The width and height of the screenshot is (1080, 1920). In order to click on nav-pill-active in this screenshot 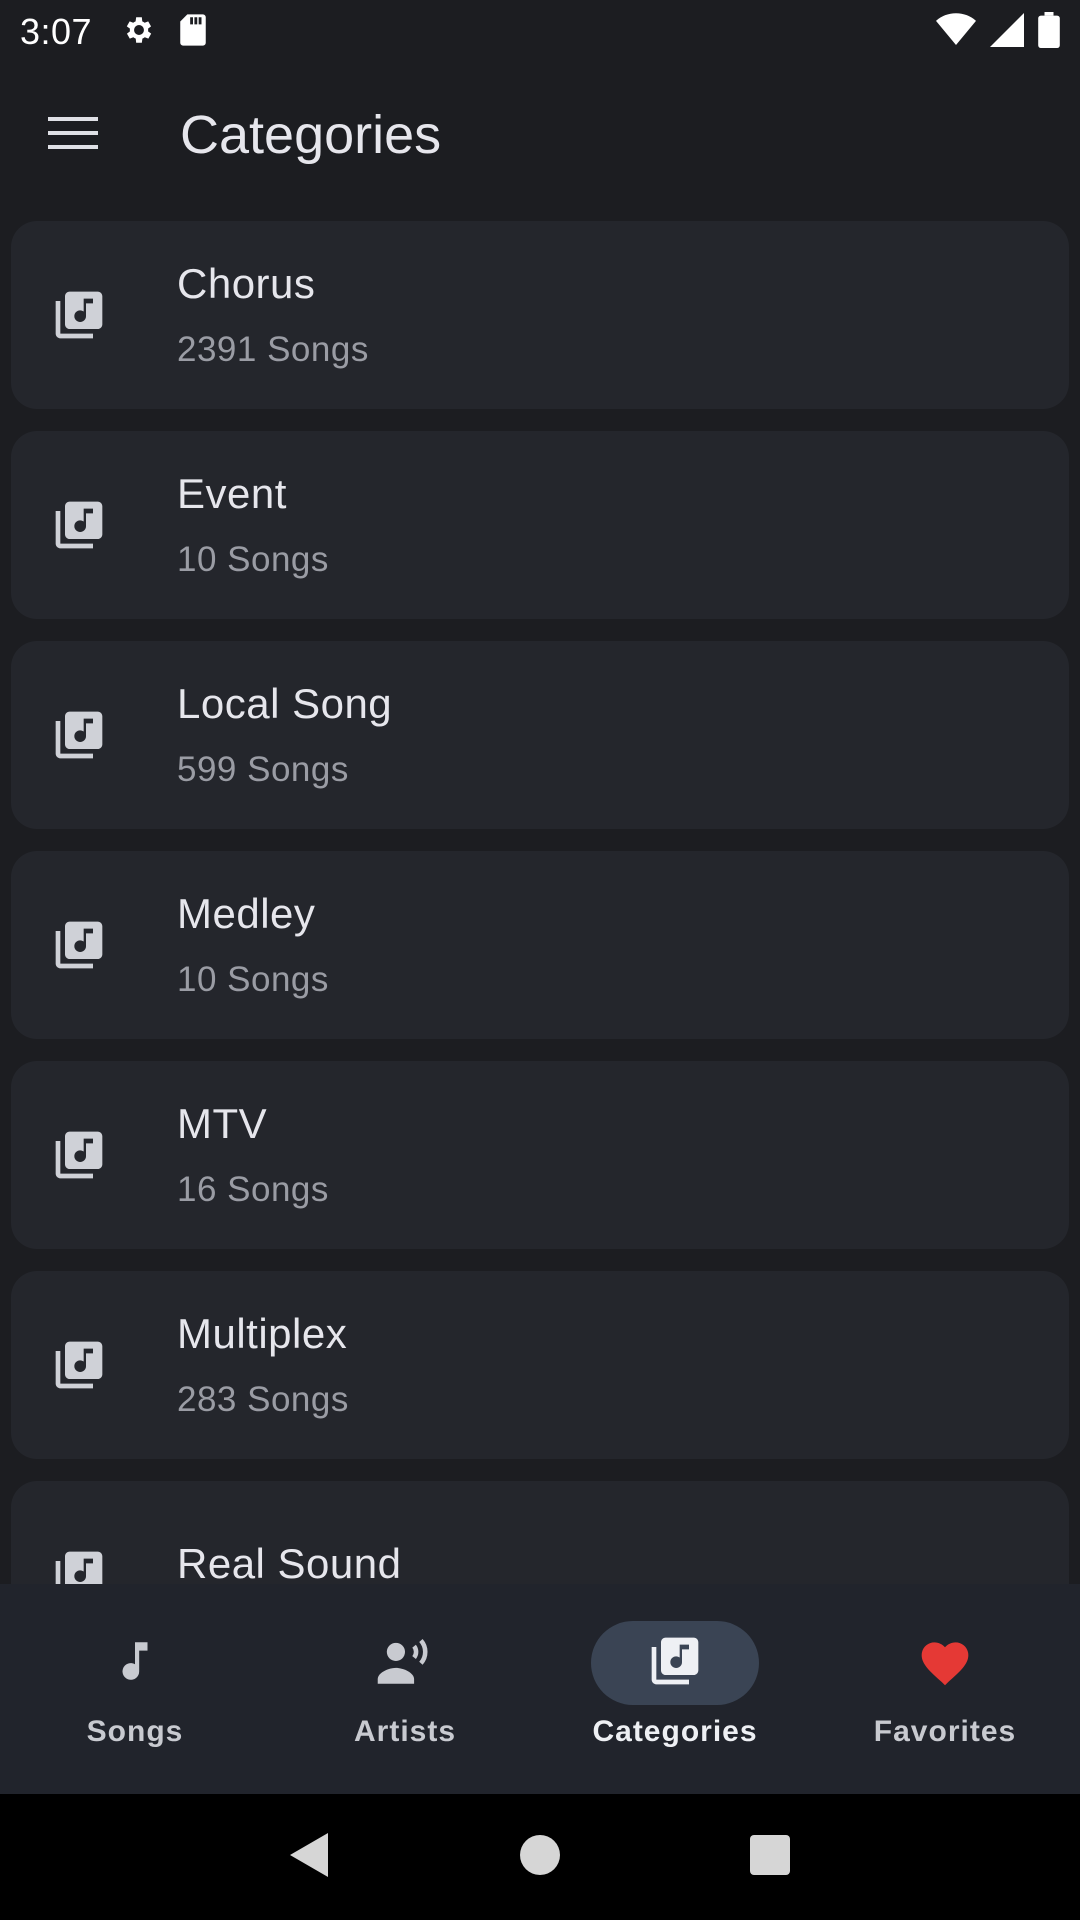, I will do `click(675, 1663)`.